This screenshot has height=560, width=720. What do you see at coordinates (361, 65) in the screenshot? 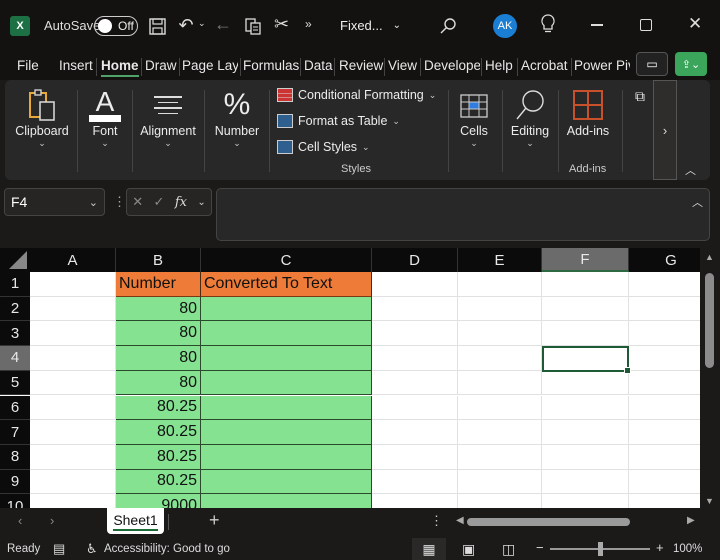
I see `tab-review: Review` at bounding box center [361, 65].